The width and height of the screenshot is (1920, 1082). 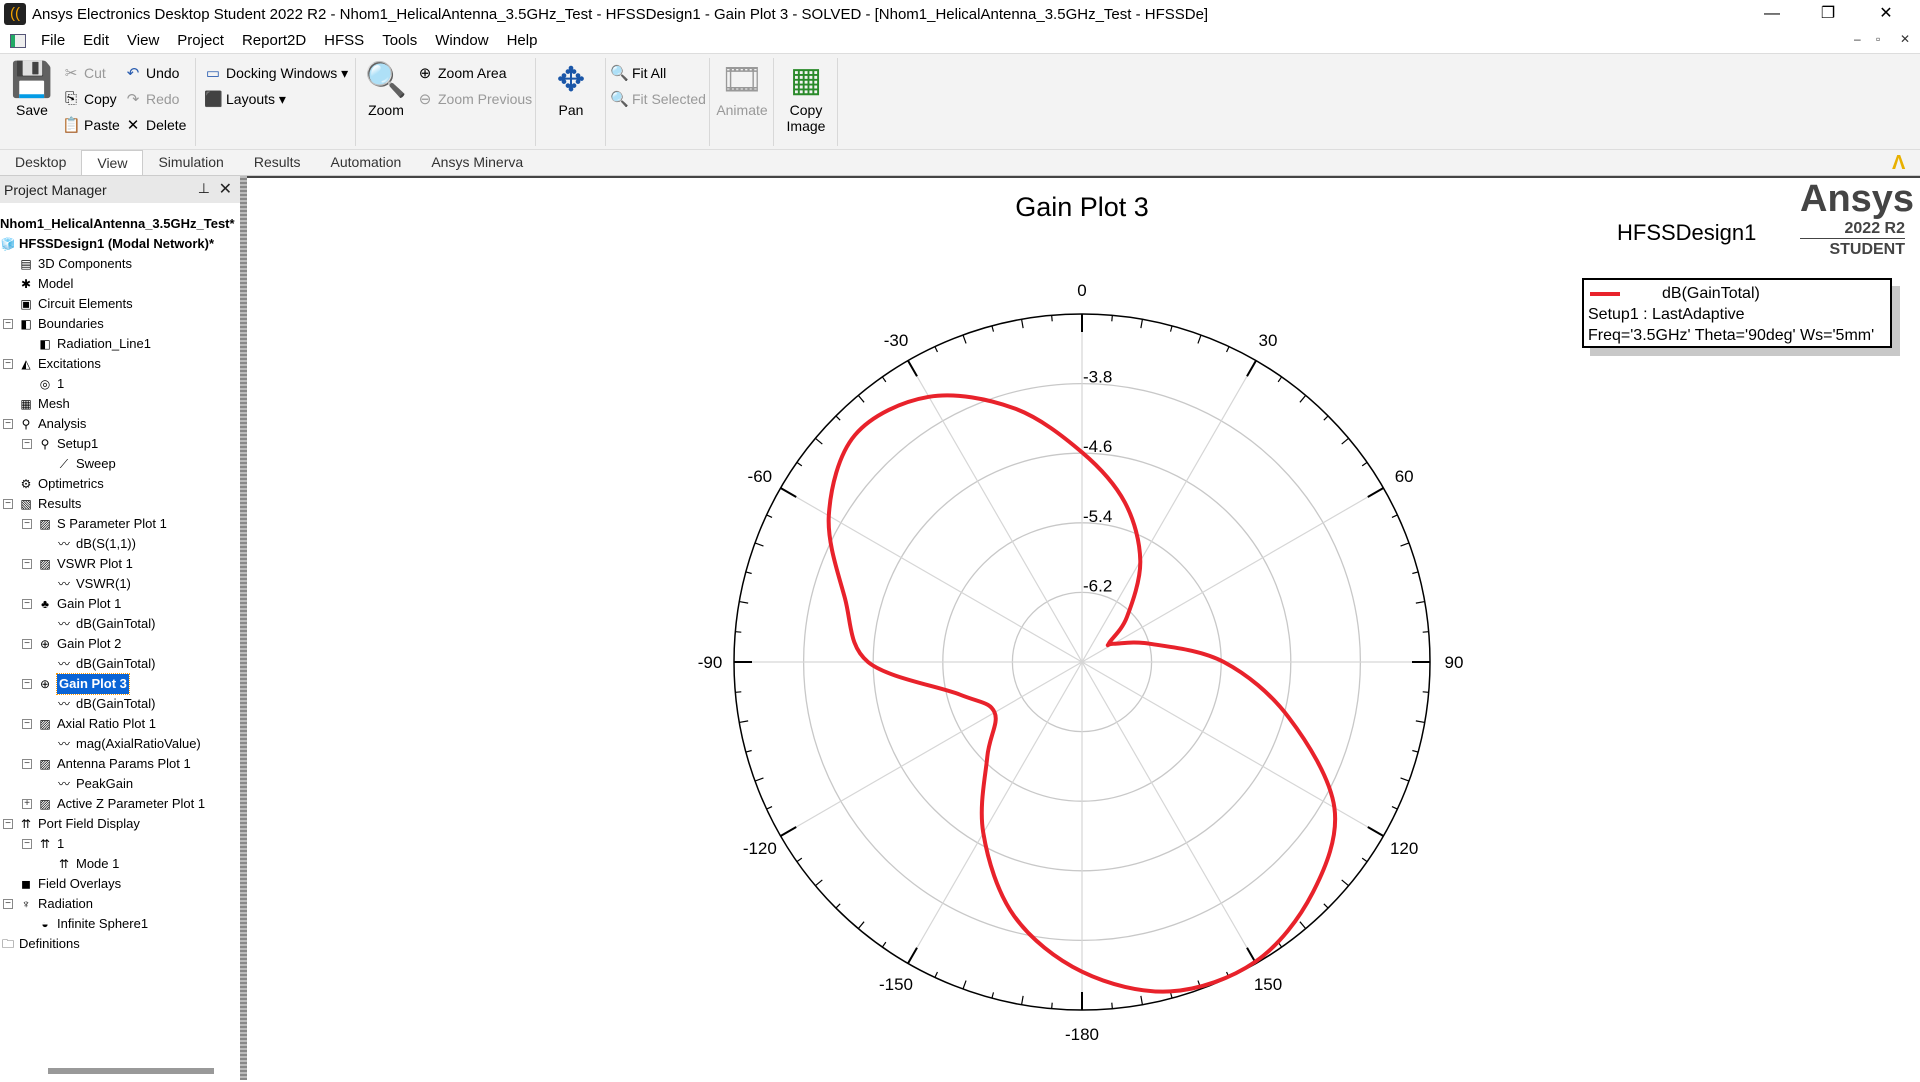 I want to click on tree-item: ▦Mesh, so click(x=120, y=404).